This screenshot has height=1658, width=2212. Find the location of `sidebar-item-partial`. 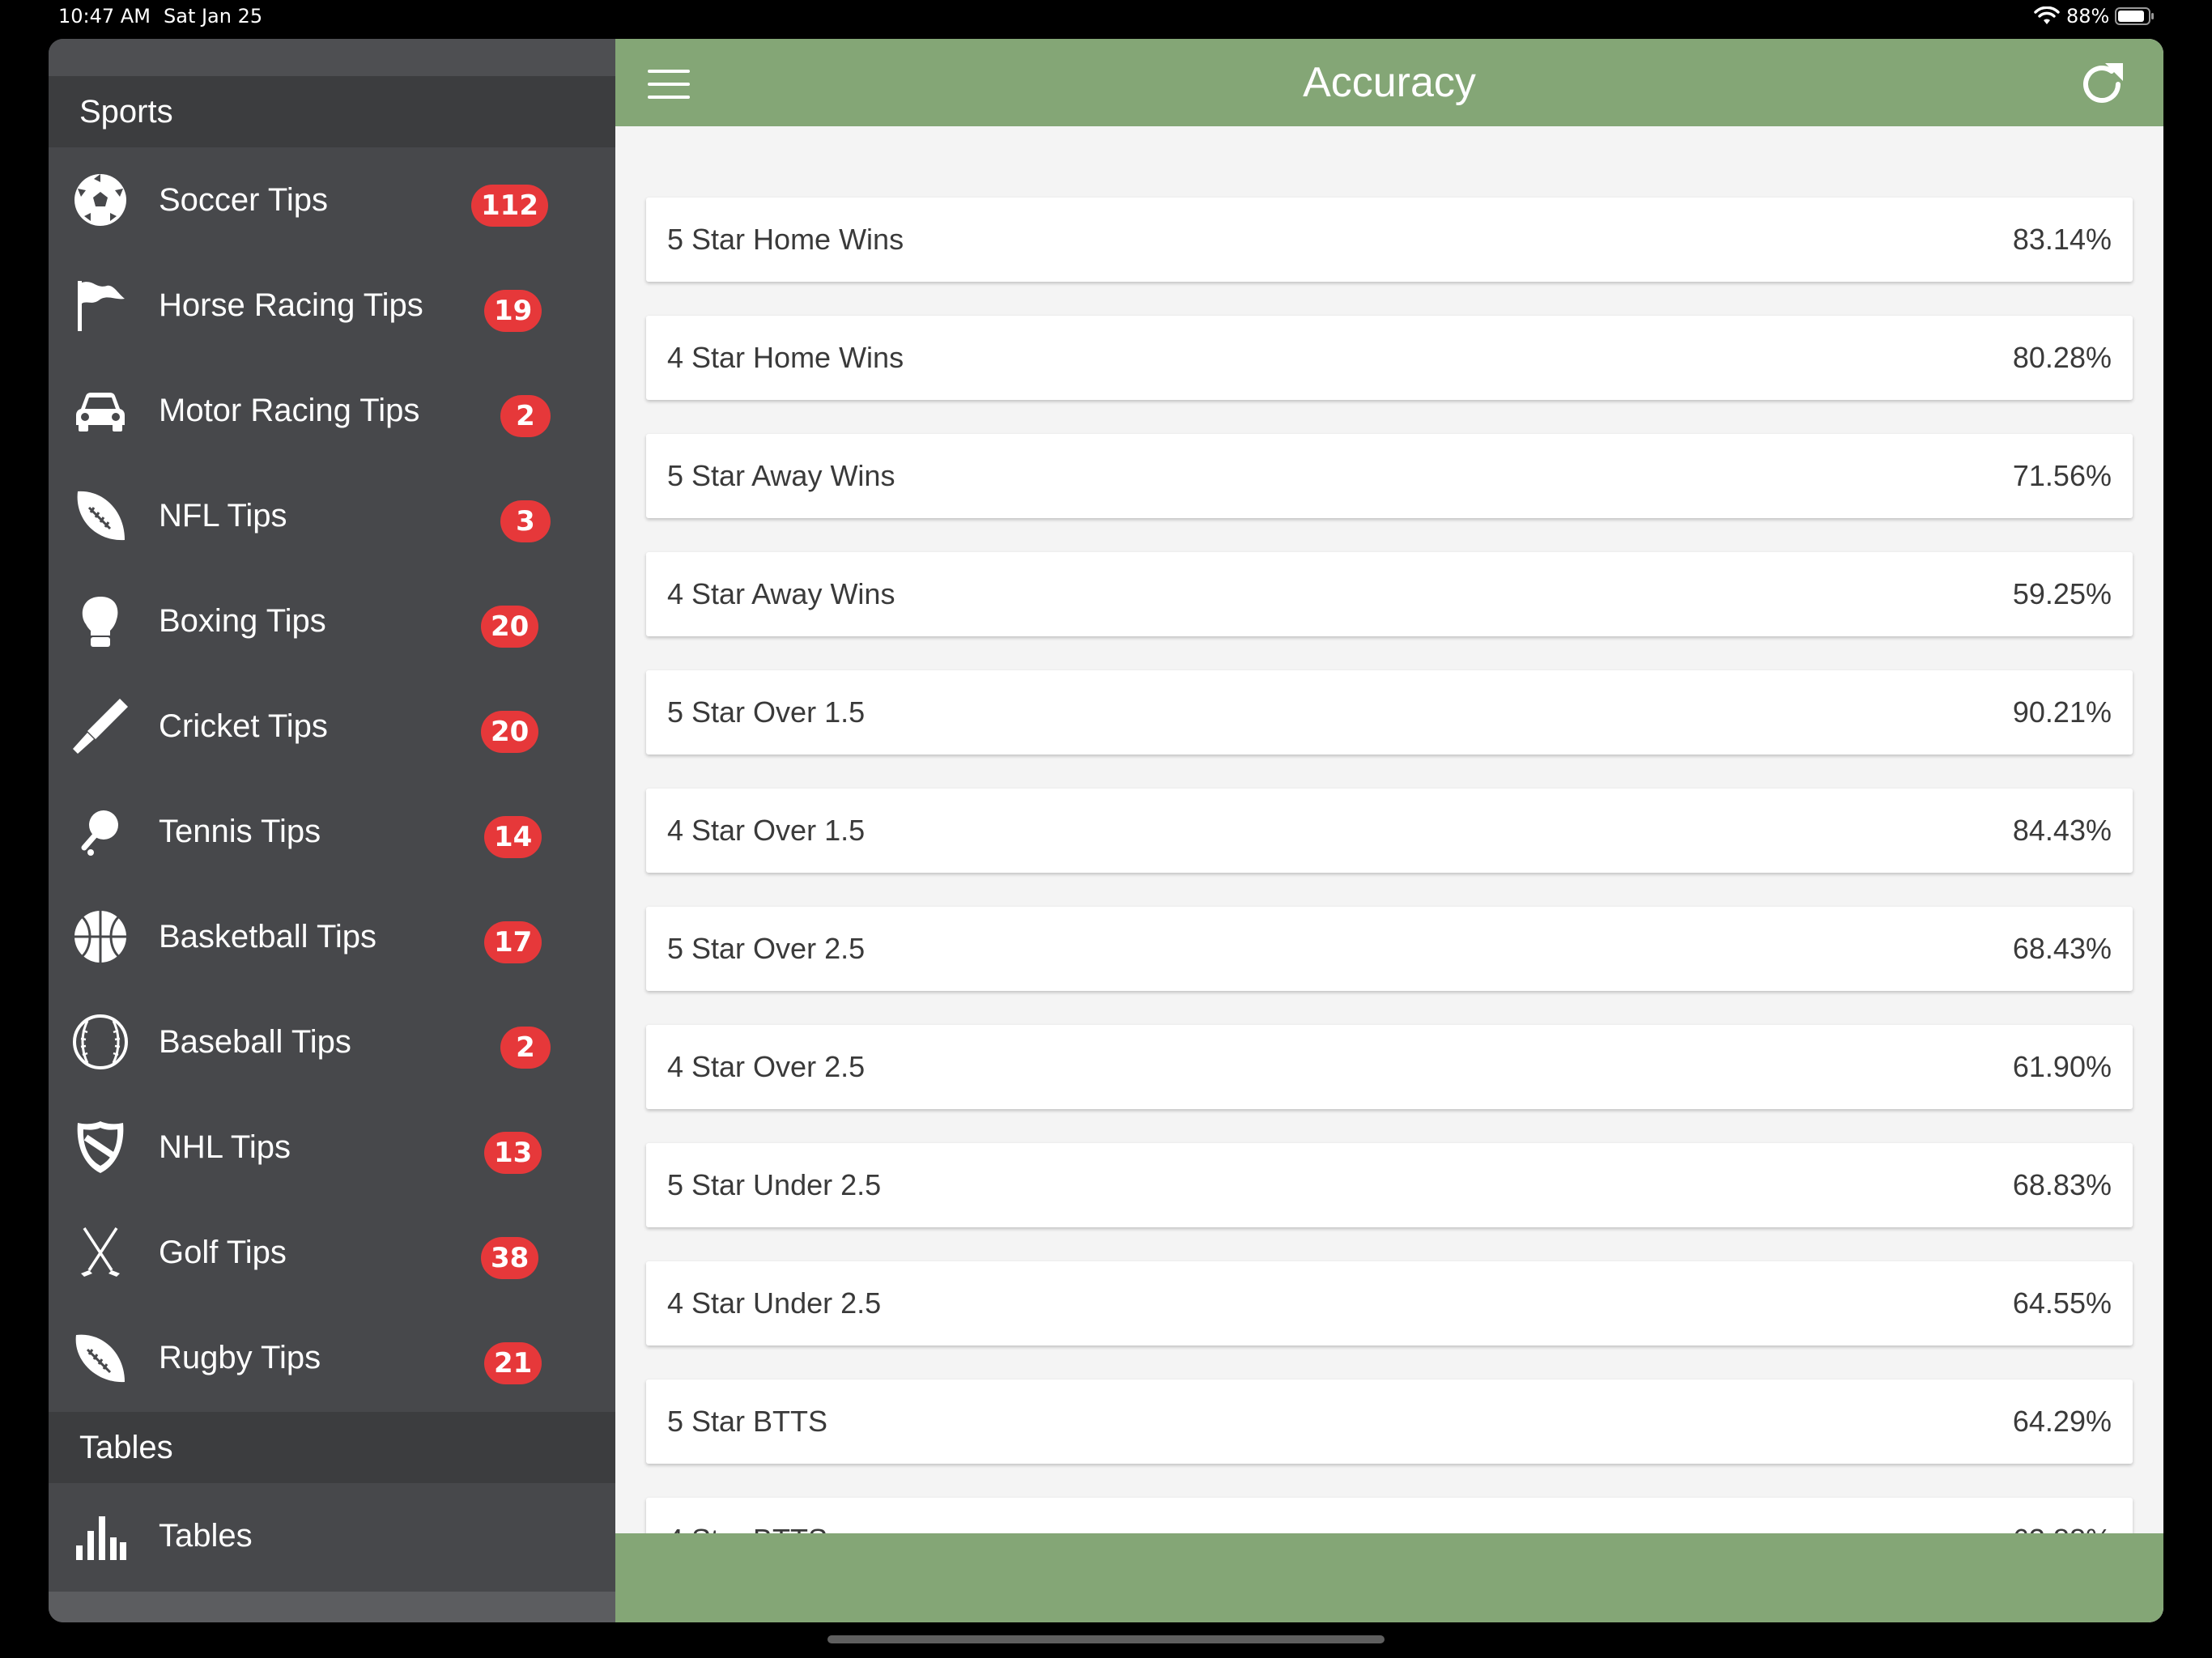

sidebar-item-partial is located at coordinates (332, 1607).